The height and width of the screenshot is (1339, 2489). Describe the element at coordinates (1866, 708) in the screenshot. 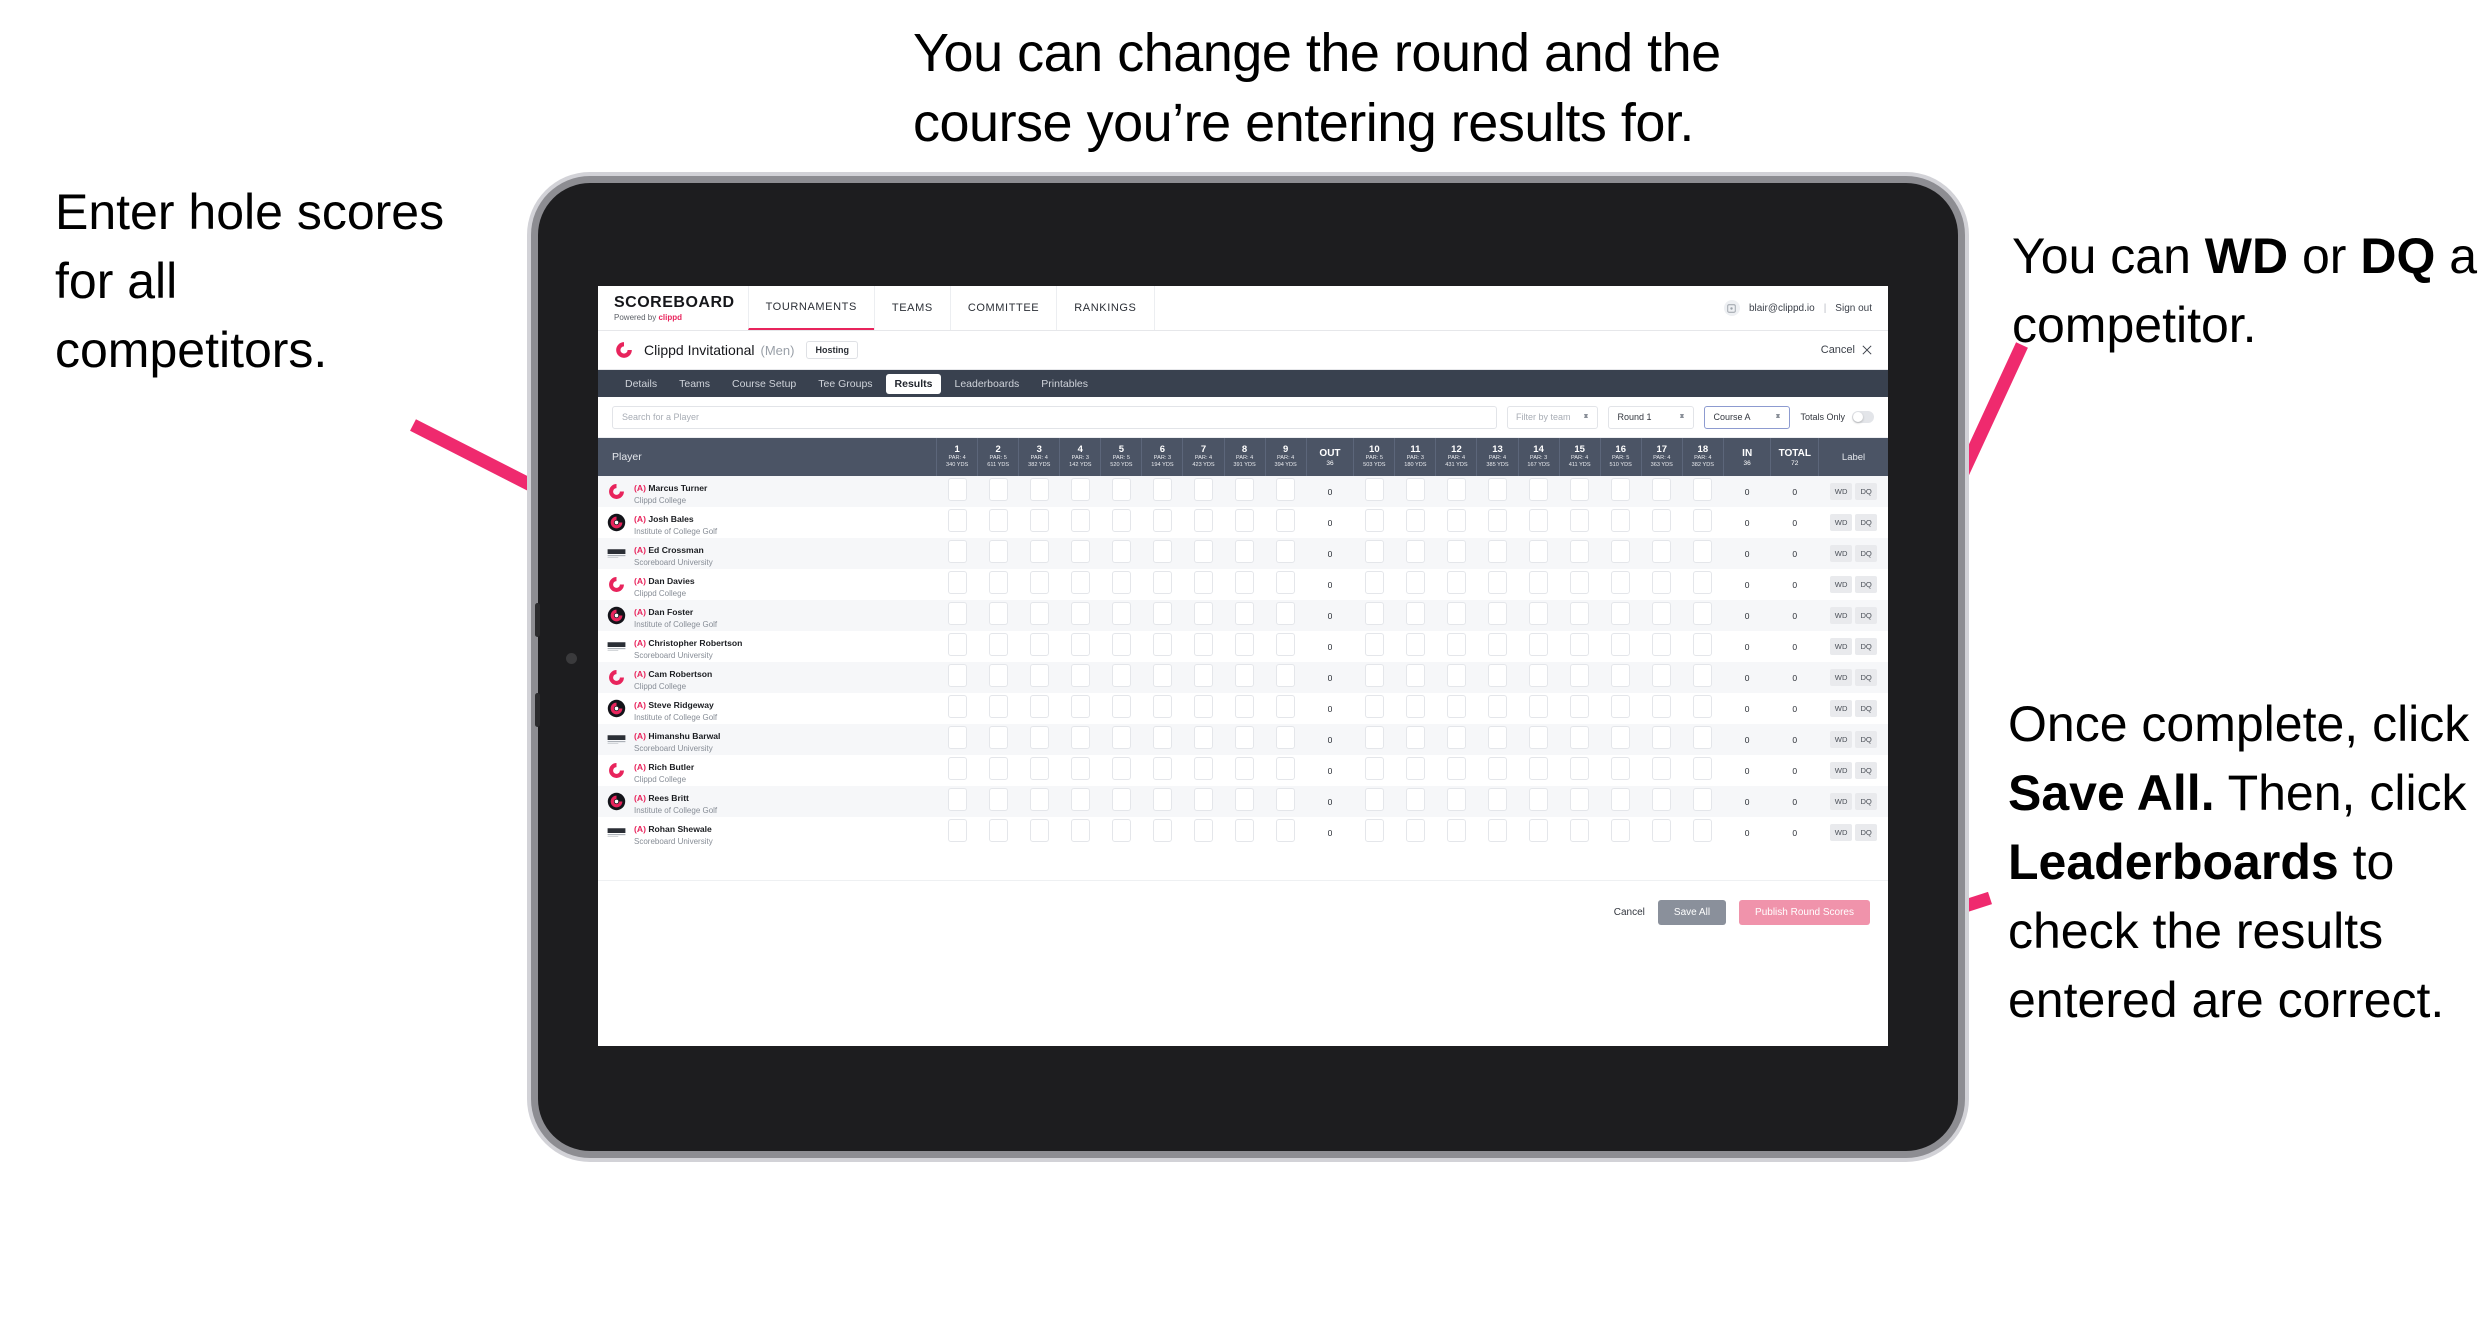

I see `dq-button: DQ` at that location.